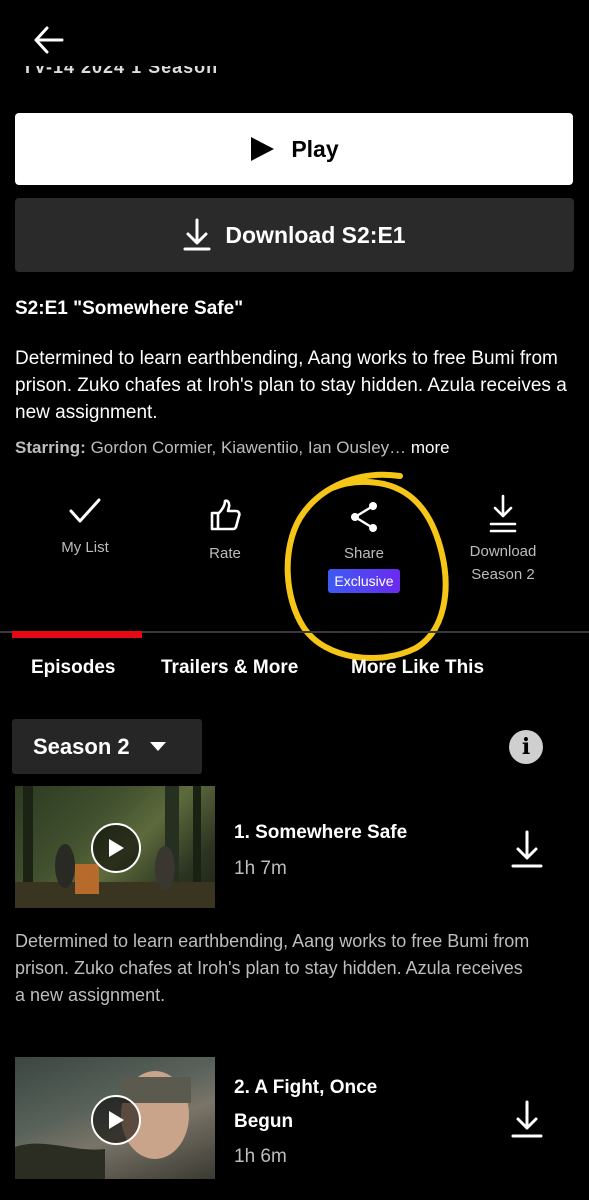 This screenshot has width=589, height=1200. What do you see at coordinates (85, 547) in the screenshot?
I see `my-list-label: My List` at bounding box center [85, 547].